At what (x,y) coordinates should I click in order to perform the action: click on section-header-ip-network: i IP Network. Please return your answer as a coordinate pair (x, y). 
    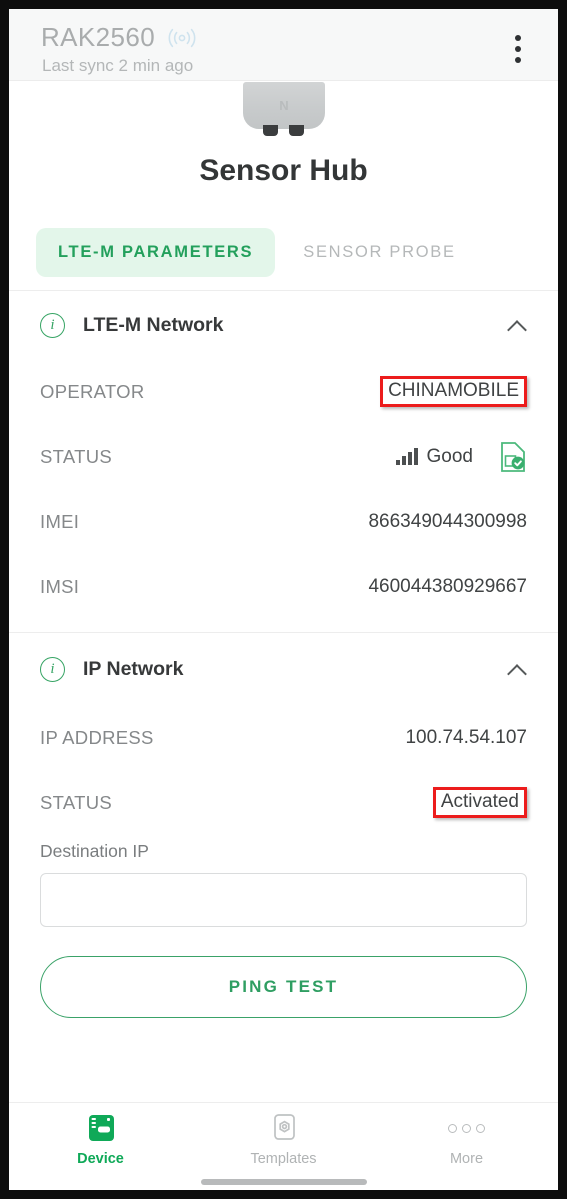
    Looking at the image, I should click on (283, 669).